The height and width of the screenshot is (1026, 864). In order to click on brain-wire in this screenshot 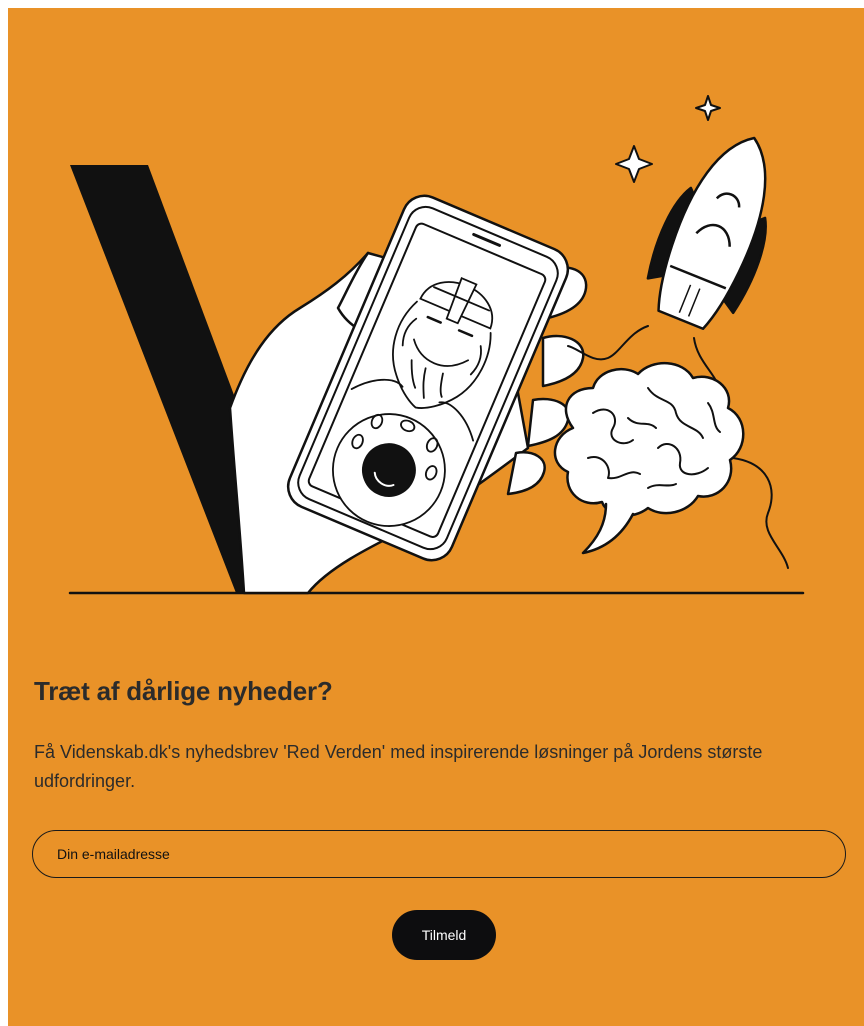, I will do `click(760, 513)`.